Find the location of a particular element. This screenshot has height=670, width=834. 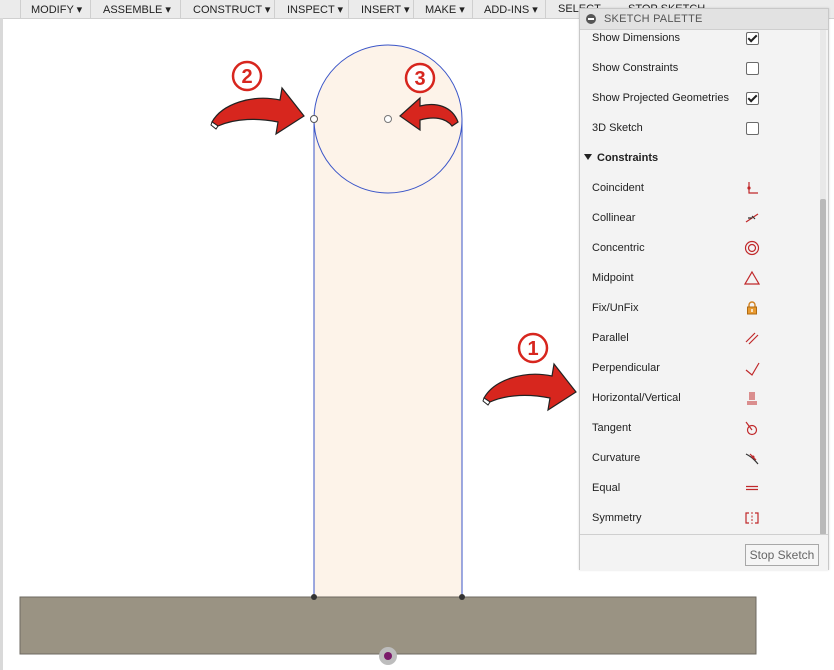

coincident-icon is located at coordinates (752, 188).